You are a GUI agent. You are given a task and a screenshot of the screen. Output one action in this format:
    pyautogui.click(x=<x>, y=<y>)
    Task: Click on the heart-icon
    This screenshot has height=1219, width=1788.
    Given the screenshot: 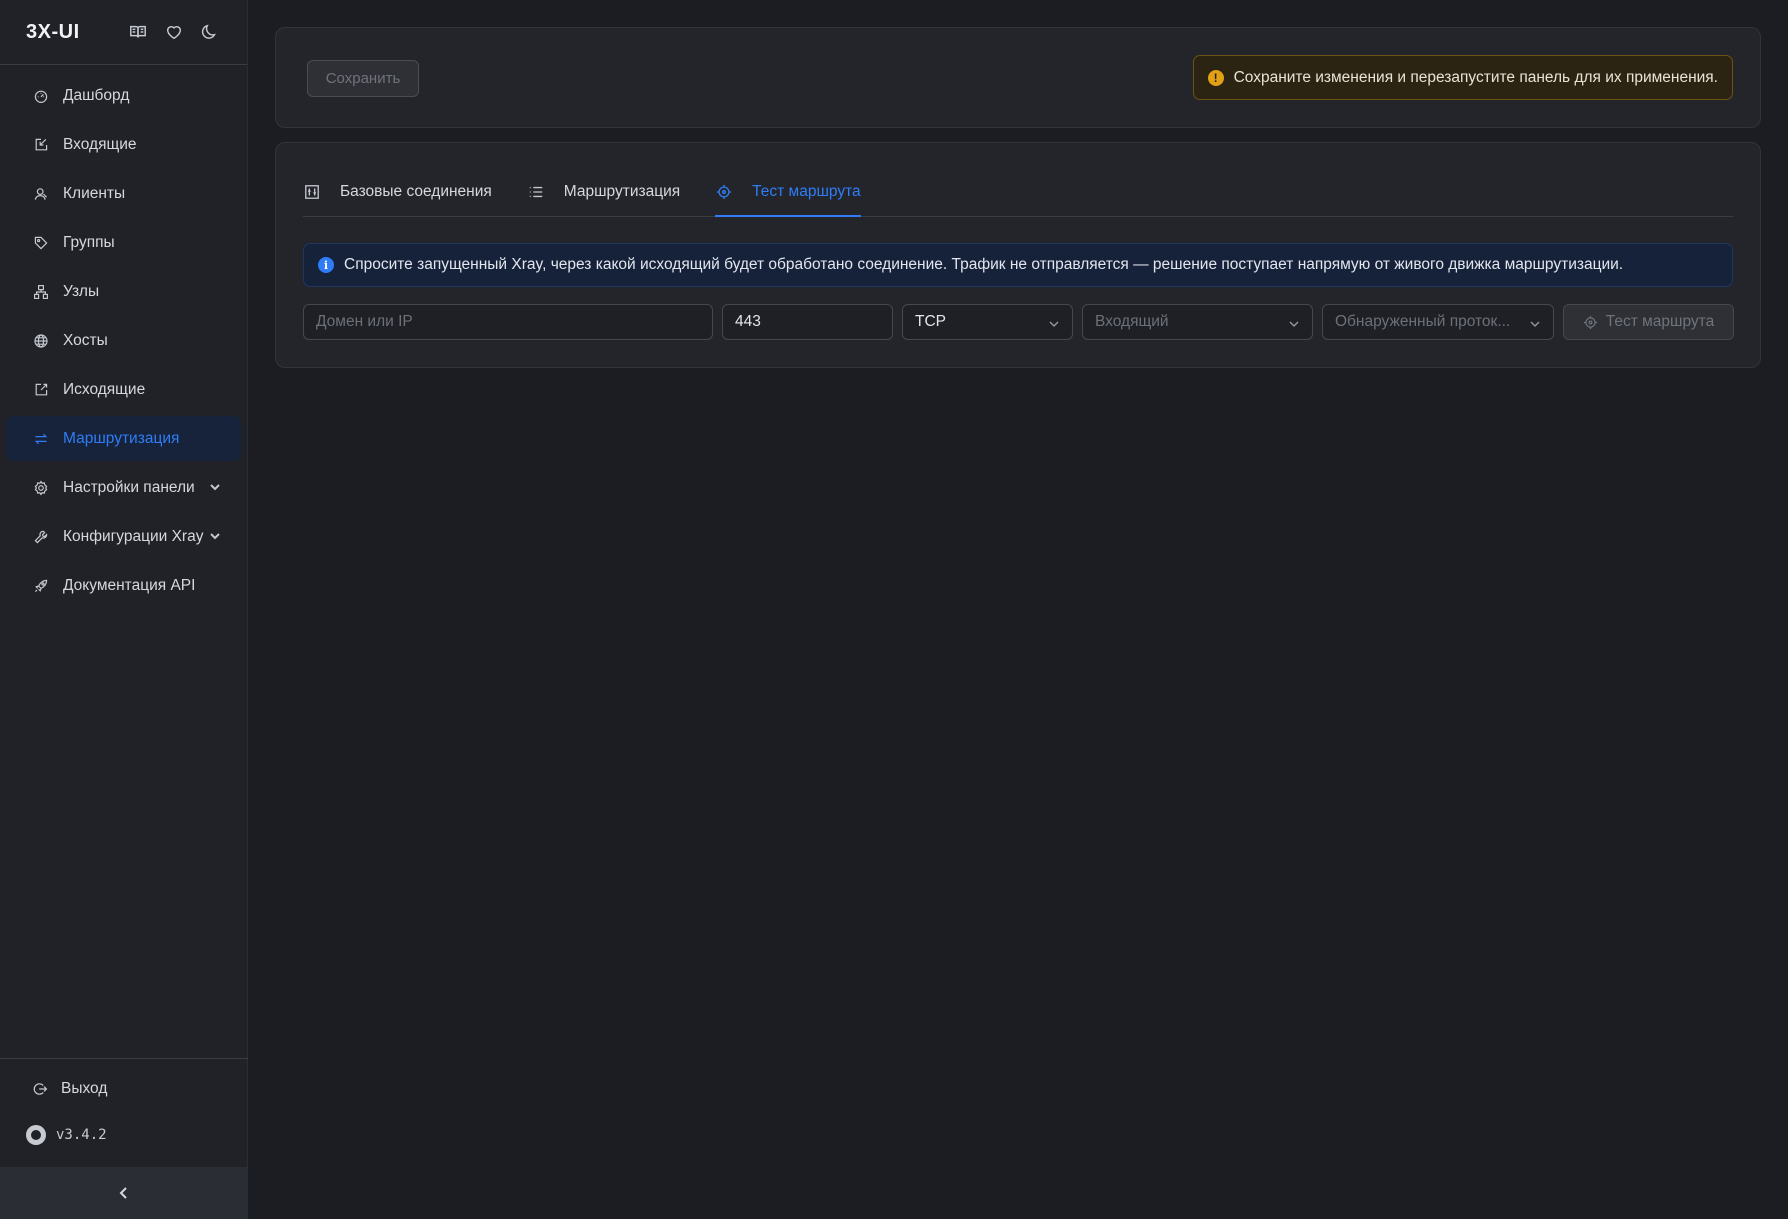 What is the action you would take?
    pyautogui.click(x=174, y=32)
    